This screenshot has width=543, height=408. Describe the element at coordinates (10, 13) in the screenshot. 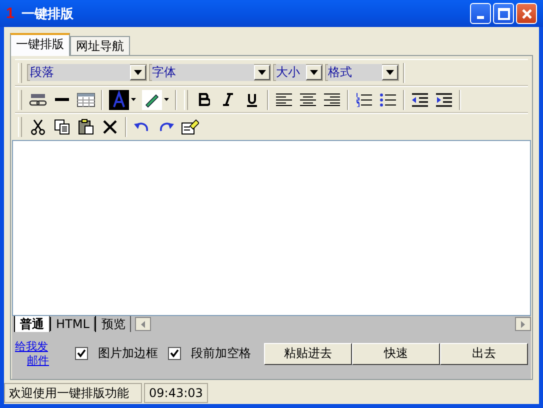

I see `app-number-label: 1` at that location.